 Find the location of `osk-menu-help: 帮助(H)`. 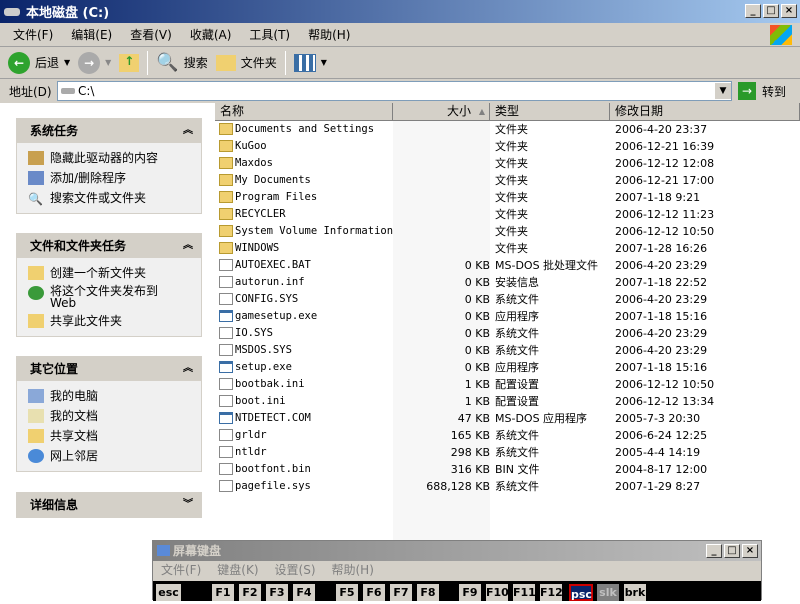

osk-menu-help: 帮助(H) is located at coordinates (353, 570).